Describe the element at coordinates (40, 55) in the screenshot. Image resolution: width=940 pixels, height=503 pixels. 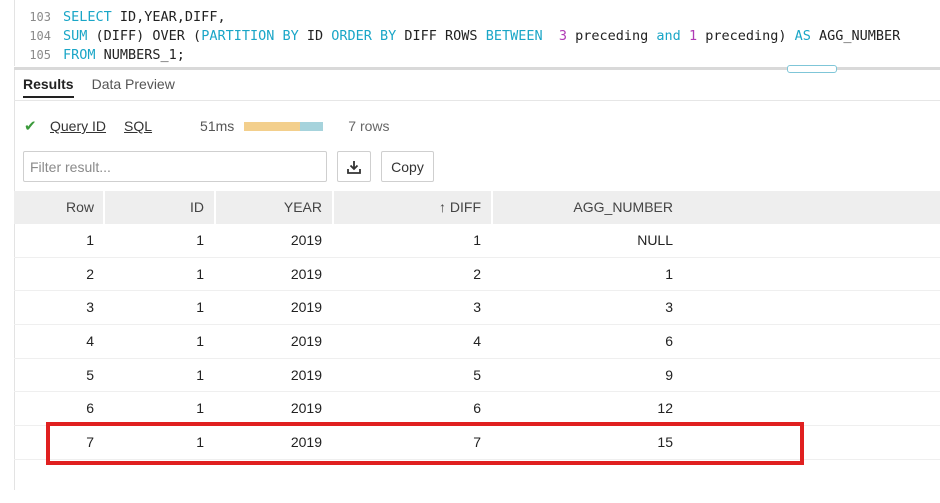
I see `line-number: 105` at that location.